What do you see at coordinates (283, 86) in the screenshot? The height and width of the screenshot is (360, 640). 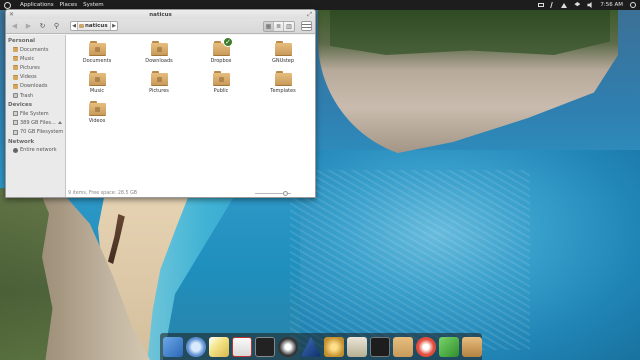 I see `folder-item-templates: Templates` at bounding box center [283, 86].